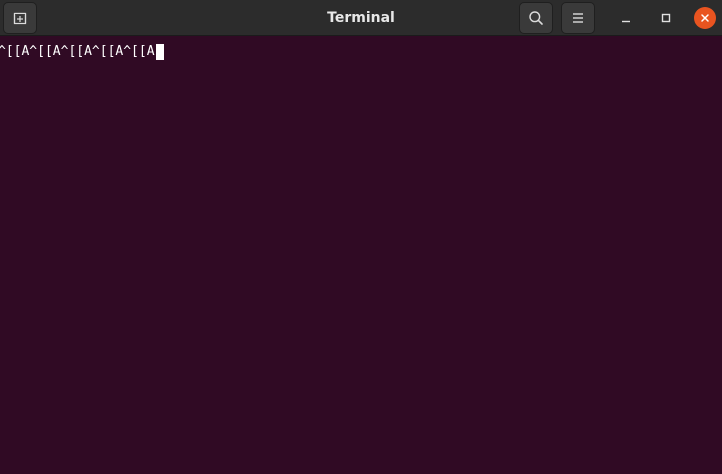 The height and width of the screenshot is (474, 722). Describe the element at coordinates (626, 18) in the screenshot. I see `minimize-button` at that location.